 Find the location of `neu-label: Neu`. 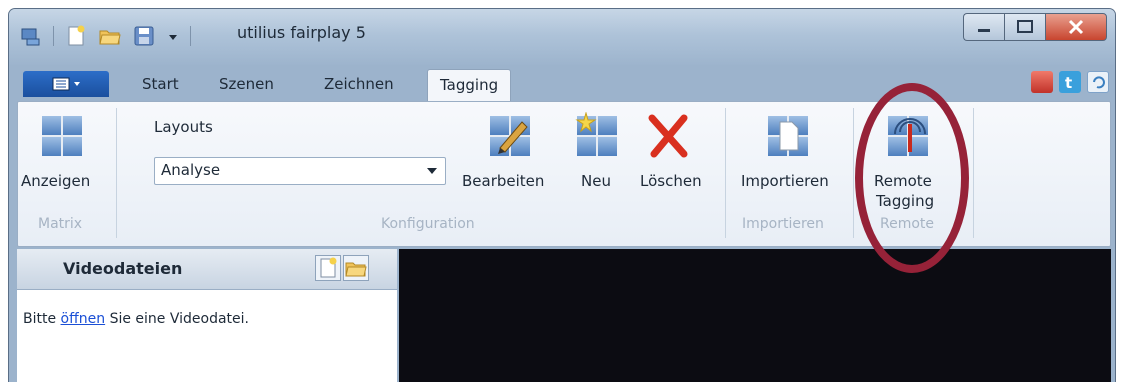

neu-label: Neu is located at coordinates (596, 181).